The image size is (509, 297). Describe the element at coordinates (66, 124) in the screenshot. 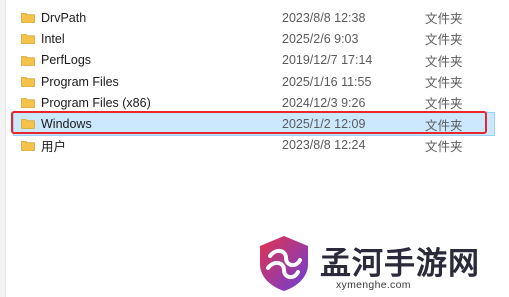

I see `file-name: Windows` at that location.